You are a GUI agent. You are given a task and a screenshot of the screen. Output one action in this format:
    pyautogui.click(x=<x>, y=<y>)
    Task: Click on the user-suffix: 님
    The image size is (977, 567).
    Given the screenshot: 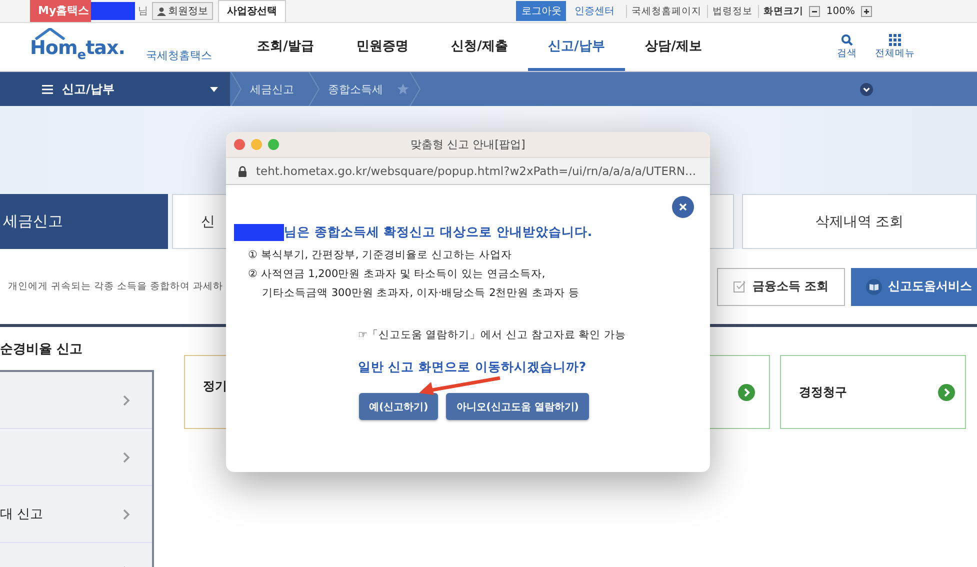 What is the action you would take?
    pyautogui.click(x=143, y=11)
    